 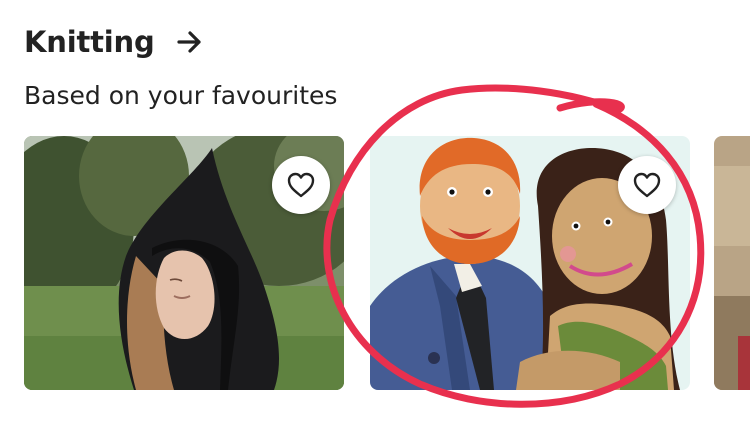 I want to click on listing-card, so click(x=732, y=263).